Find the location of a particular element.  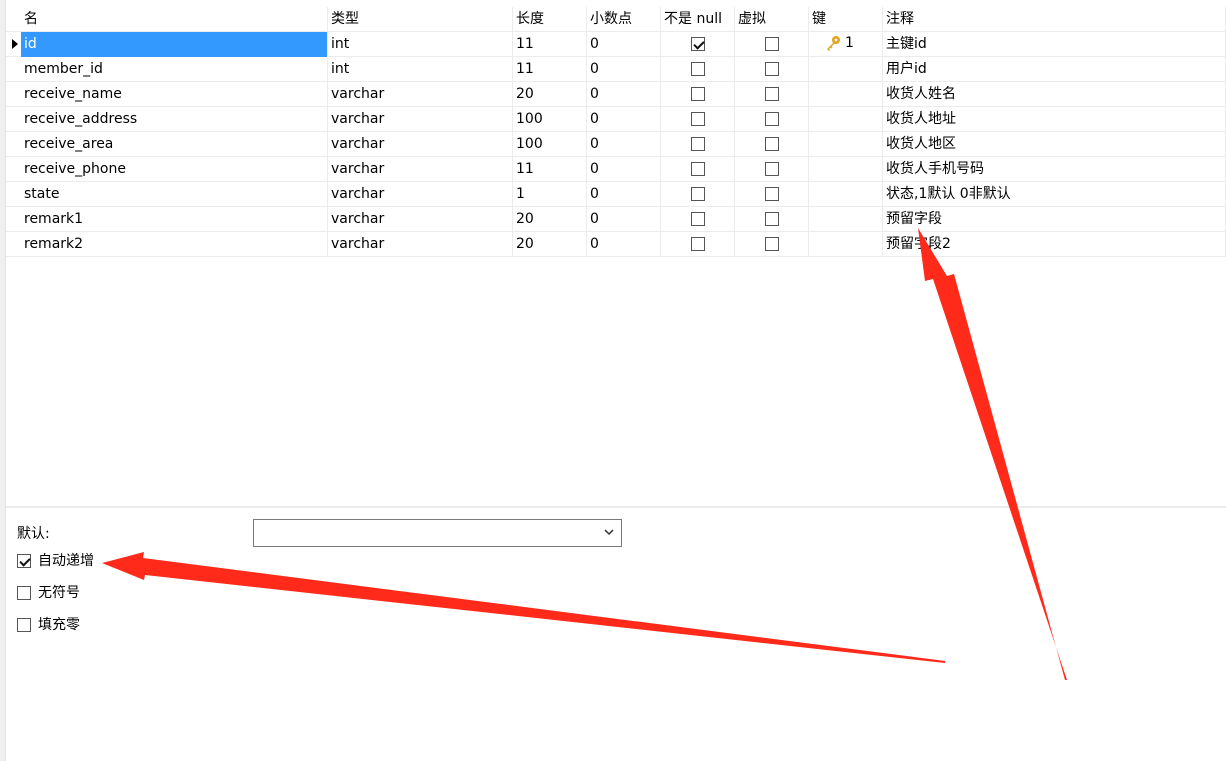

cell-name: member_id is located at coordinates (174, 69).